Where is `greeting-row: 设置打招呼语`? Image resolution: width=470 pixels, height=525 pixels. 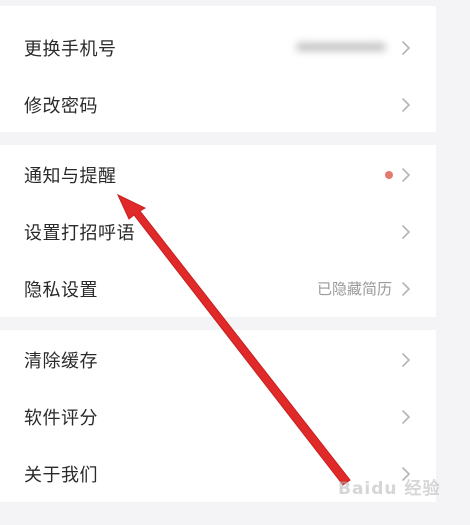 greeting-row: 设置打招呼语 is located at coordinates (218, 231).